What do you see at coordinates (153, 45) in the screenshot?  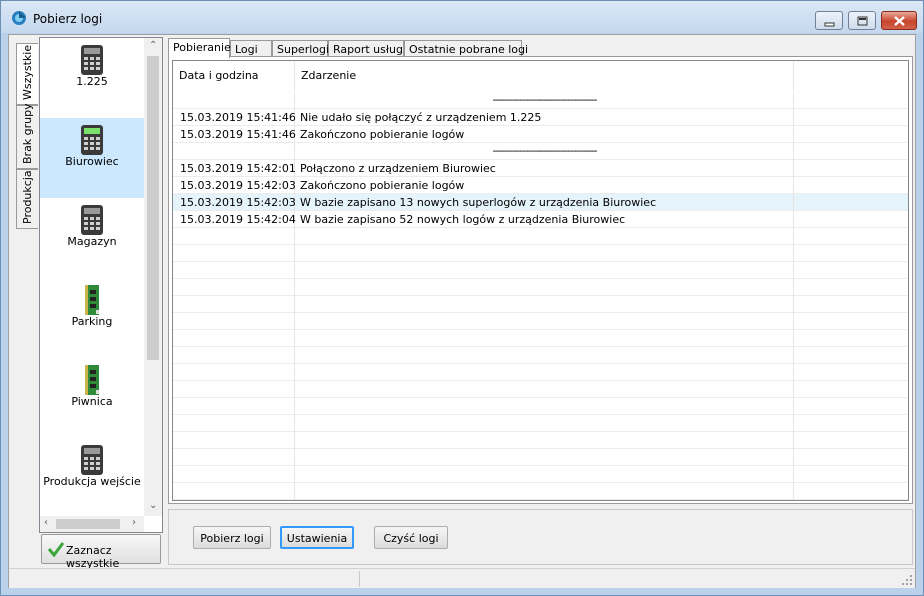 I see `scroll-up-icon: ⌃` at bounding box center [153, 45].